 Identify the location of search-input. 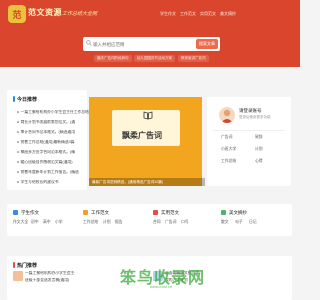
(143, 44).